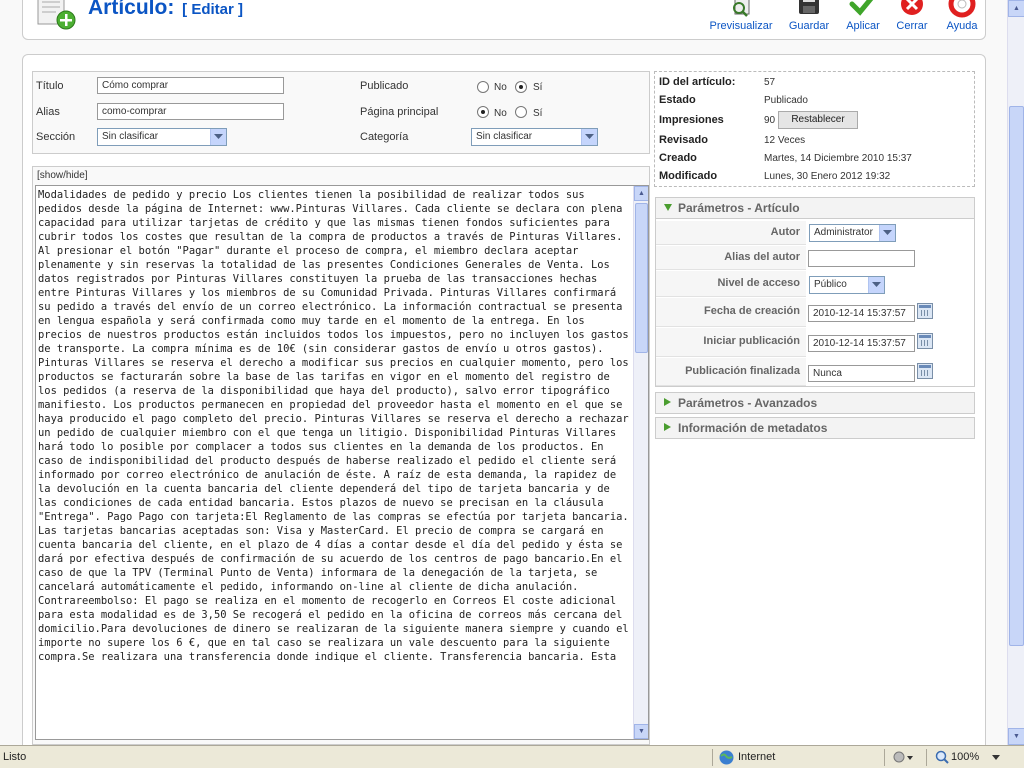 This screenshot has width=1024, height=768. I want to click on apply-icon, so click(861, 8).